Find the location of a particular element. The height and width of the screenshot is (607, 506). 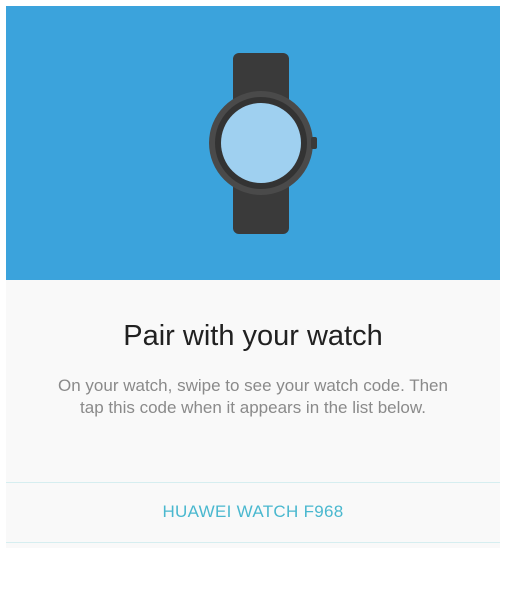

device-list-item: HUAWEI WATCH F968 is located at coordinates (253, 512).